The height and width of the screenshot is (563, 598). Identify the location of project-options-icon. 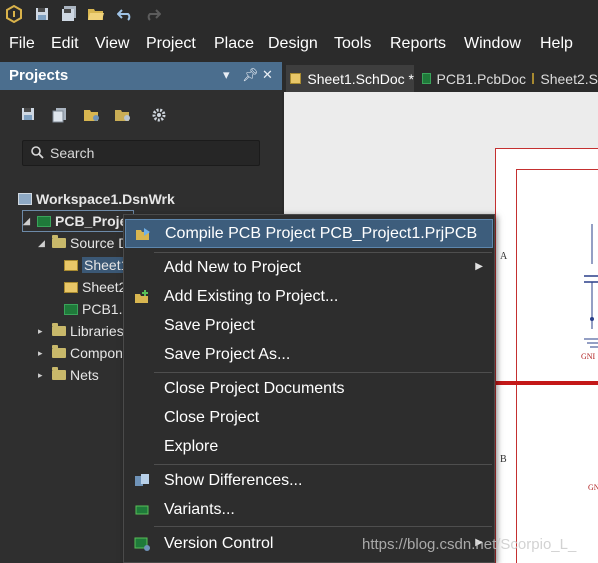
(123, 116).